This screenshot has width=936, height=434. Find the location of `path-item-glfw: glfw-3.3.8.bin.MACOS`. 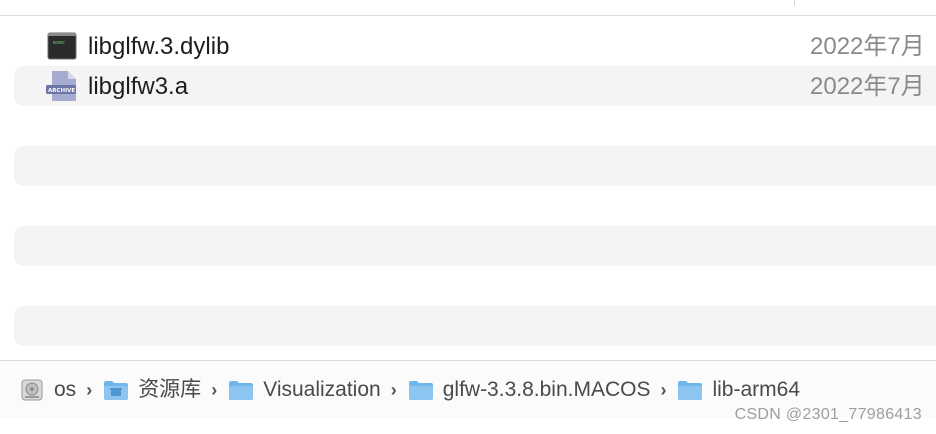

path-item-glfw: glfw-3.3.8.bin.MACOS is located at coordinates (529, 390).